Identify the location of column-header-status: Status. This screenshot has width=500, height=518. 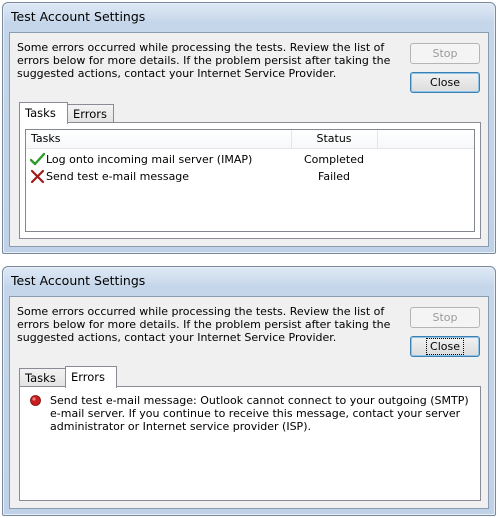
(334, 139).